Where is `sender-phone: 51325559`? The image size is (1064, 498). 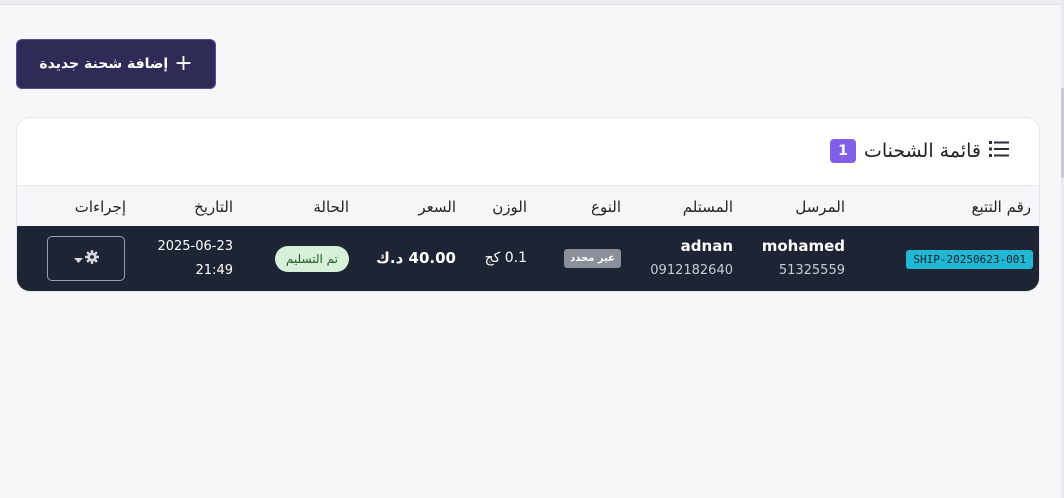 sender-phone: 51325559 is located at coordinates (811, 270).